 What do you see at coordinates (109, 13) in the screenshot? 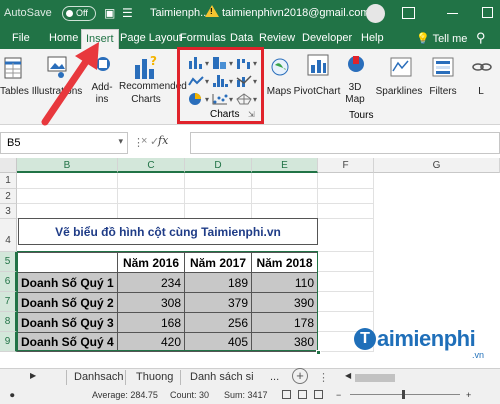
I see `save-icon: ▣` at bounding box center [109, 13].